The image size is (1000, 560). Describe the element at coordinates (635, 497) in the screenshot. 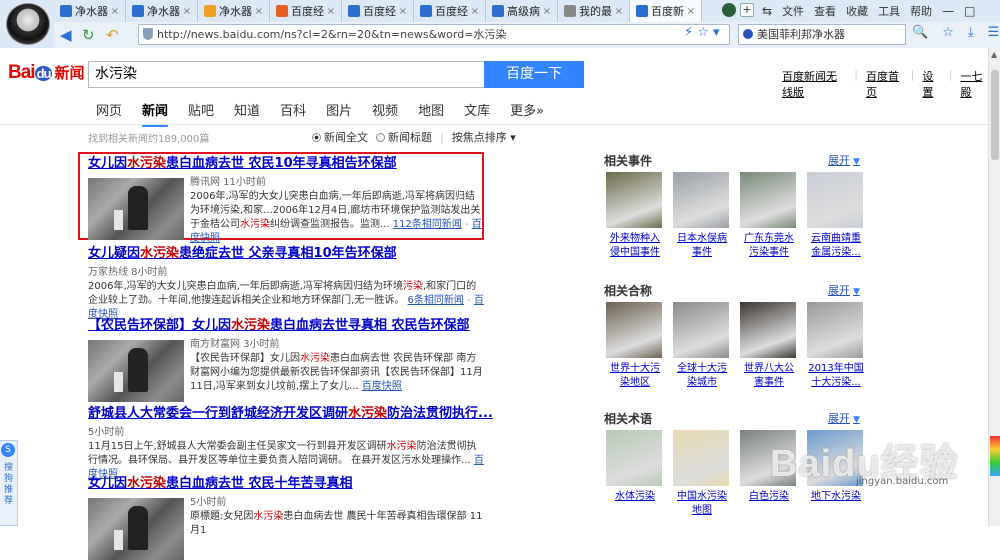

I see `sidebar-card-label: 水体污染` at that location.